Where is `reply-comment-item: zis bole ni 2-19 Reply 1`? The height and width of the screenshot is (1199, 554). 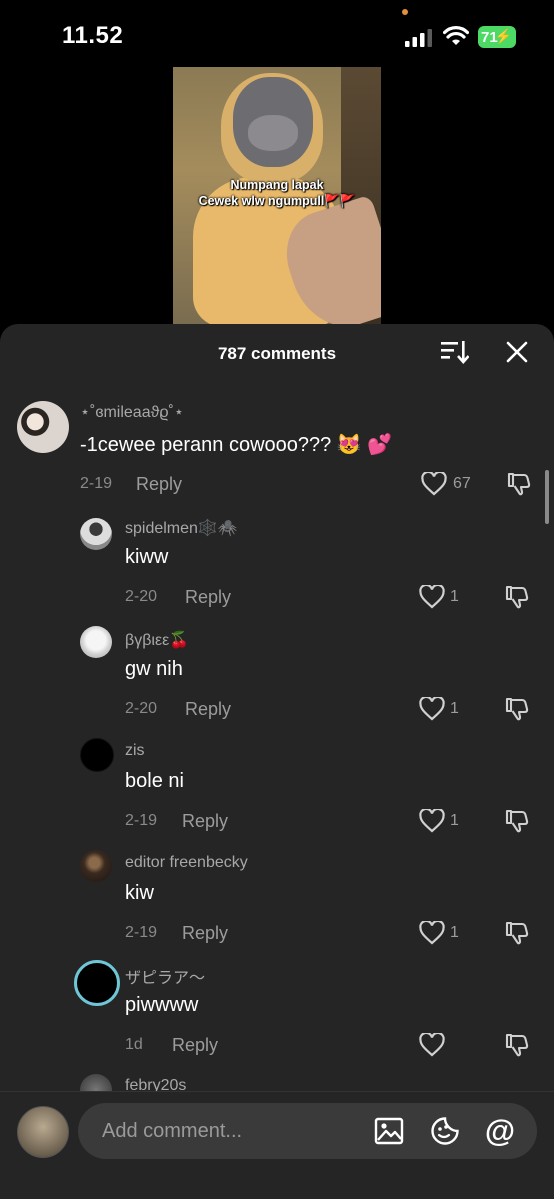
reply-comment-item: zis bole ni 2-19 Reply 1 is located at coordinates (277, 788).